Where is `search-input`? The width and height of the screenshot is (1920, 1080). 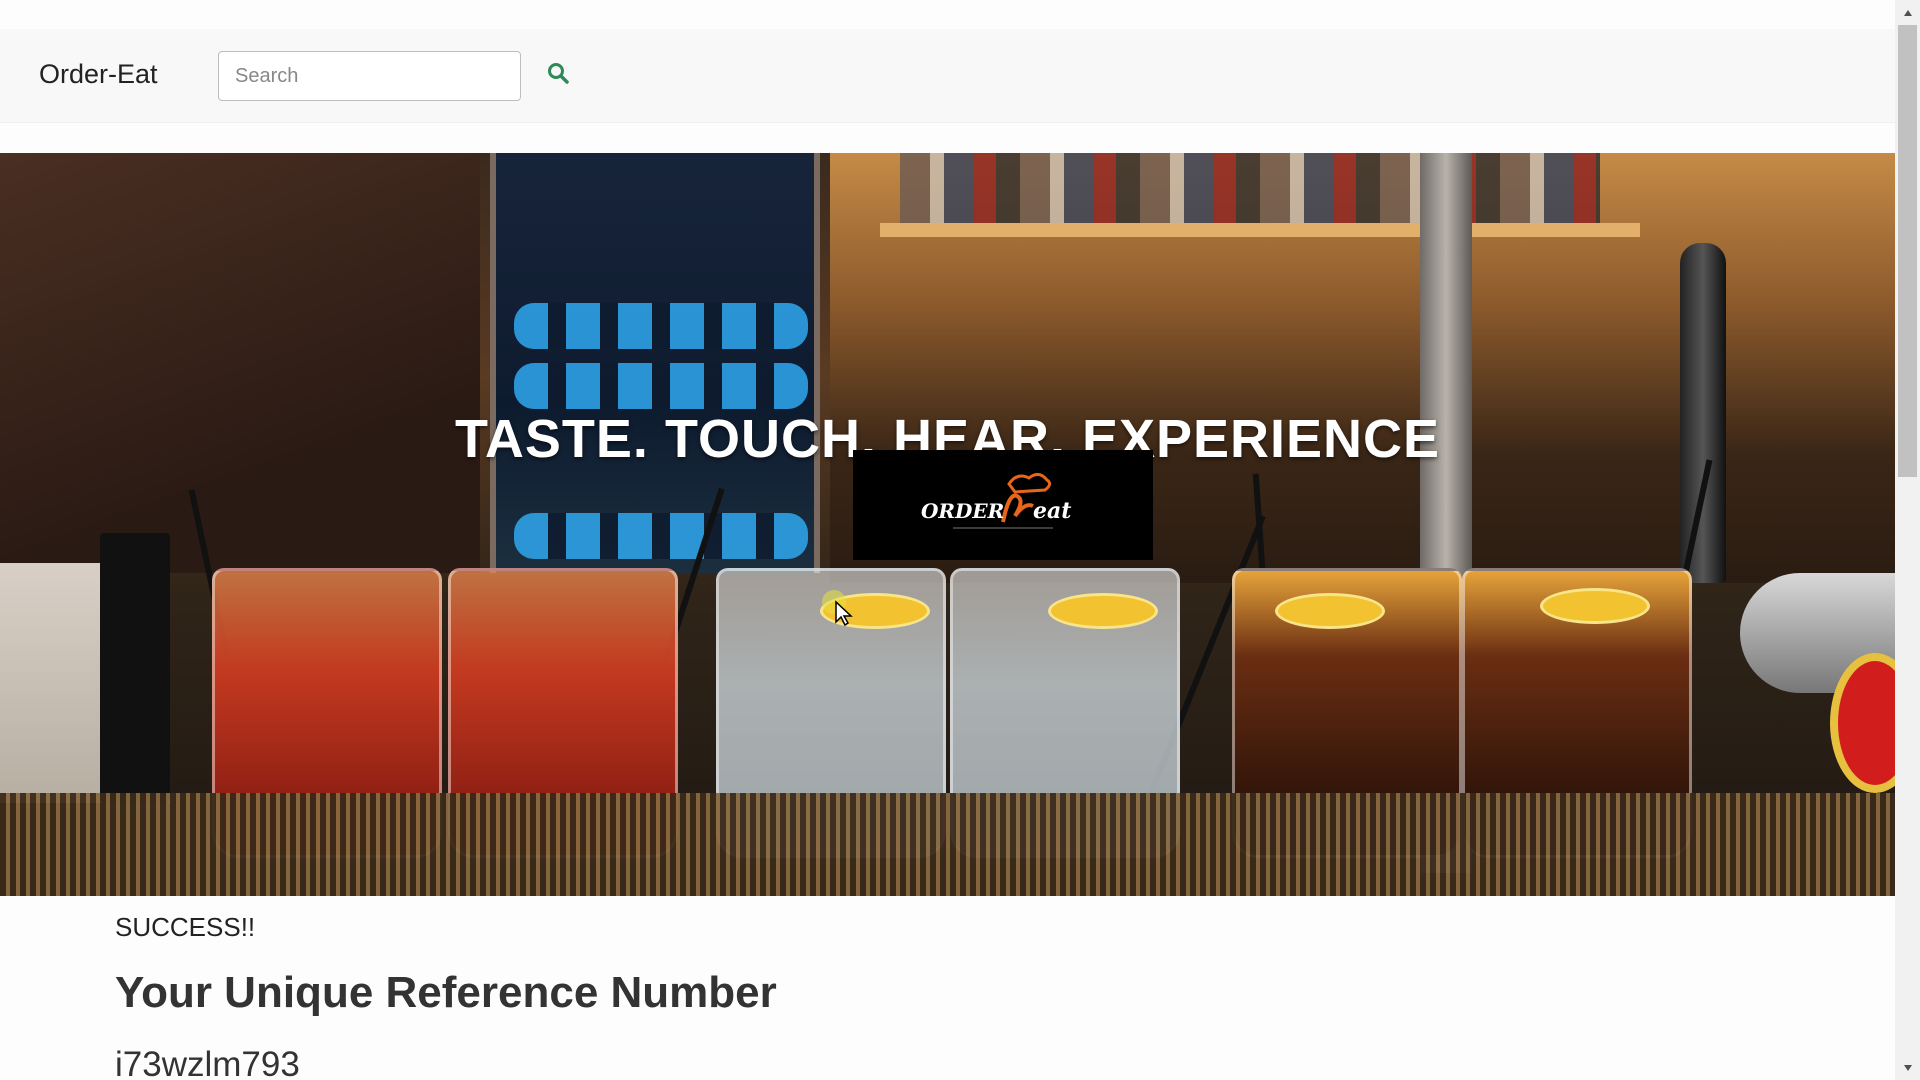
search-input is located at coordinates (369, 76).